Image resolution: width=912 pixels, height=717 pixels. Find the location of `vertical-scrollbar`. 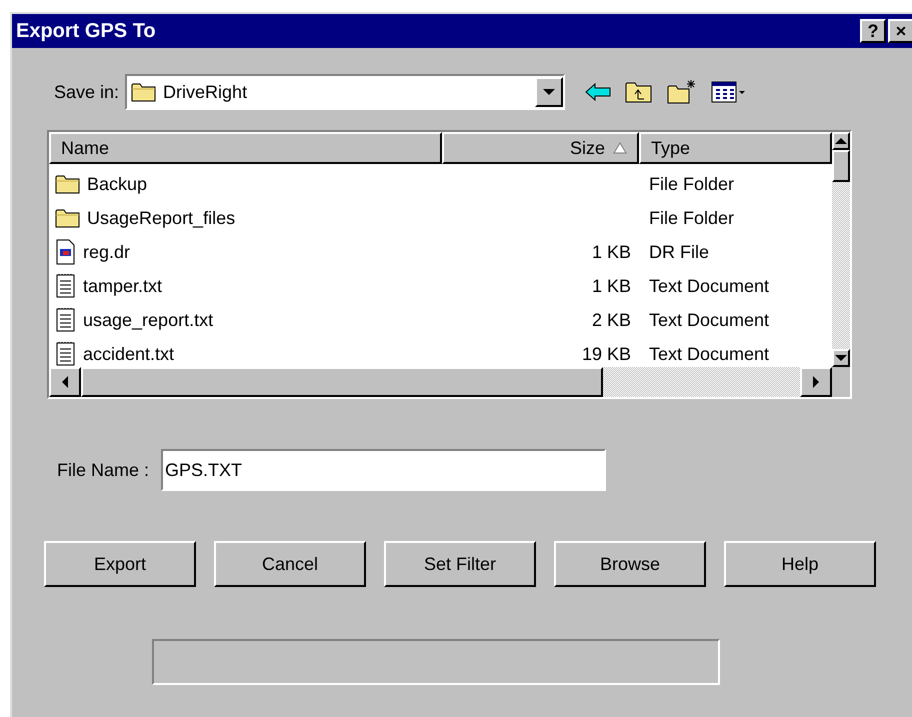

vertical-scrollbar is located at coordinates (841, 249).